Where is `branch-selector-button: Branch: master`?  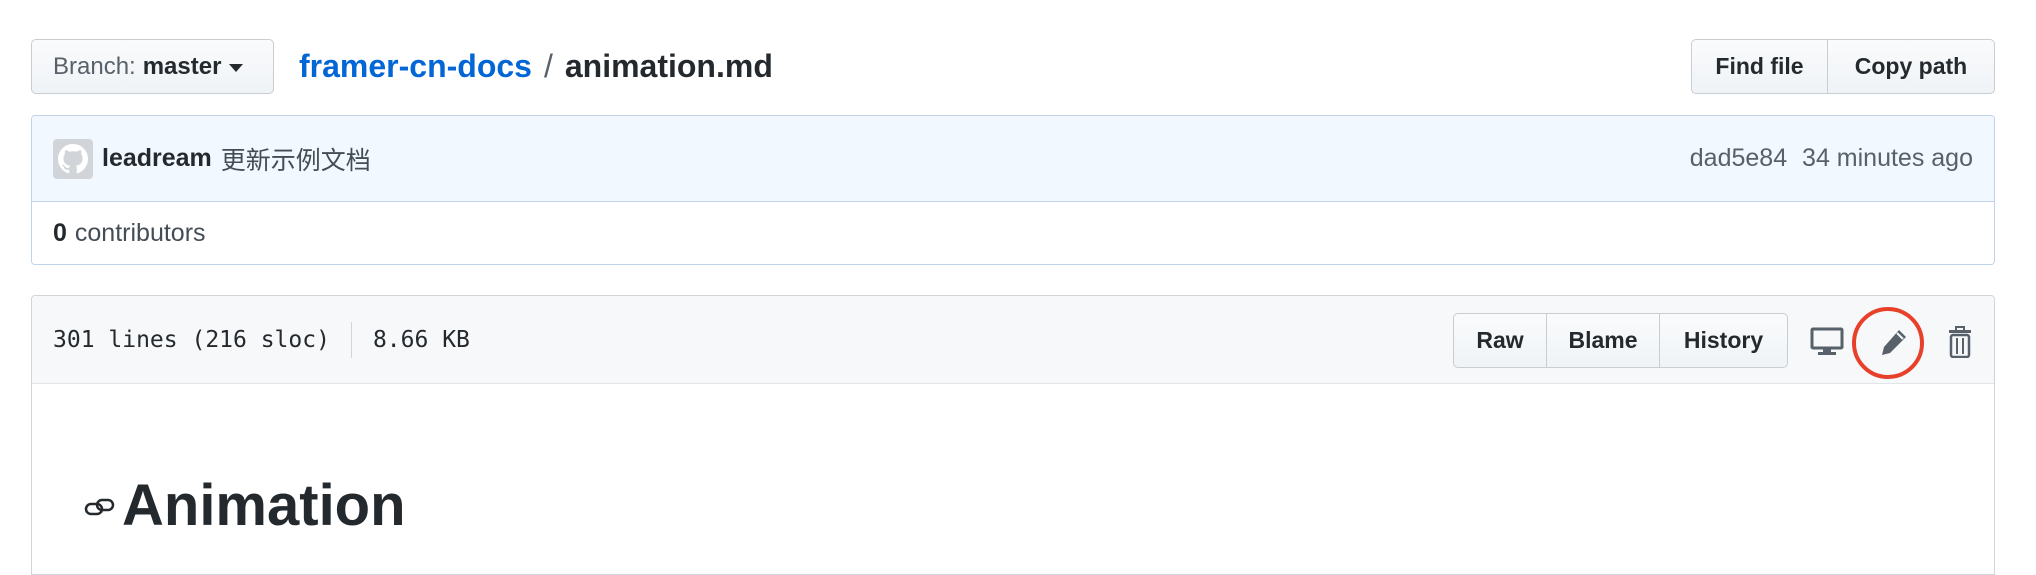
branch-selector-button: Branch: master is located at coordinates (152, 66).